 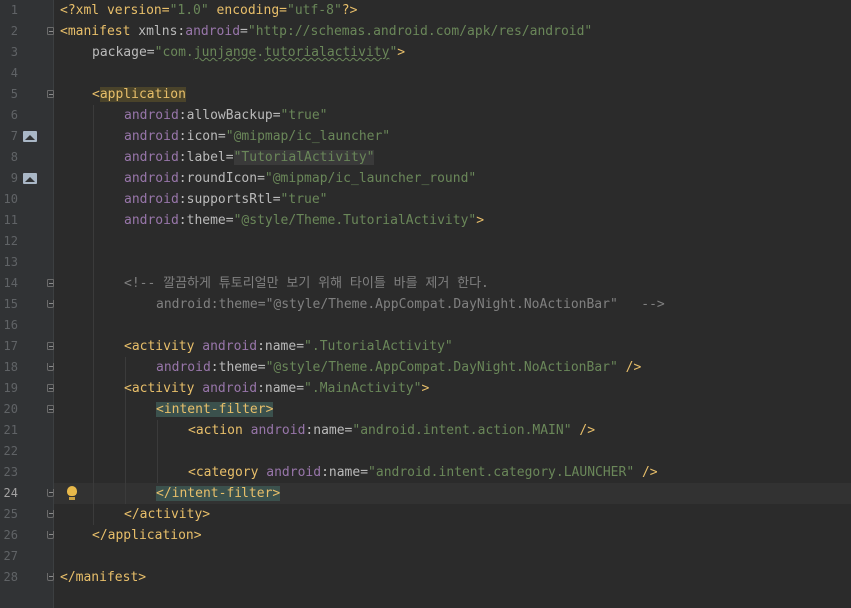 I want to click on line-number: 21, so click(x=10, y=430).